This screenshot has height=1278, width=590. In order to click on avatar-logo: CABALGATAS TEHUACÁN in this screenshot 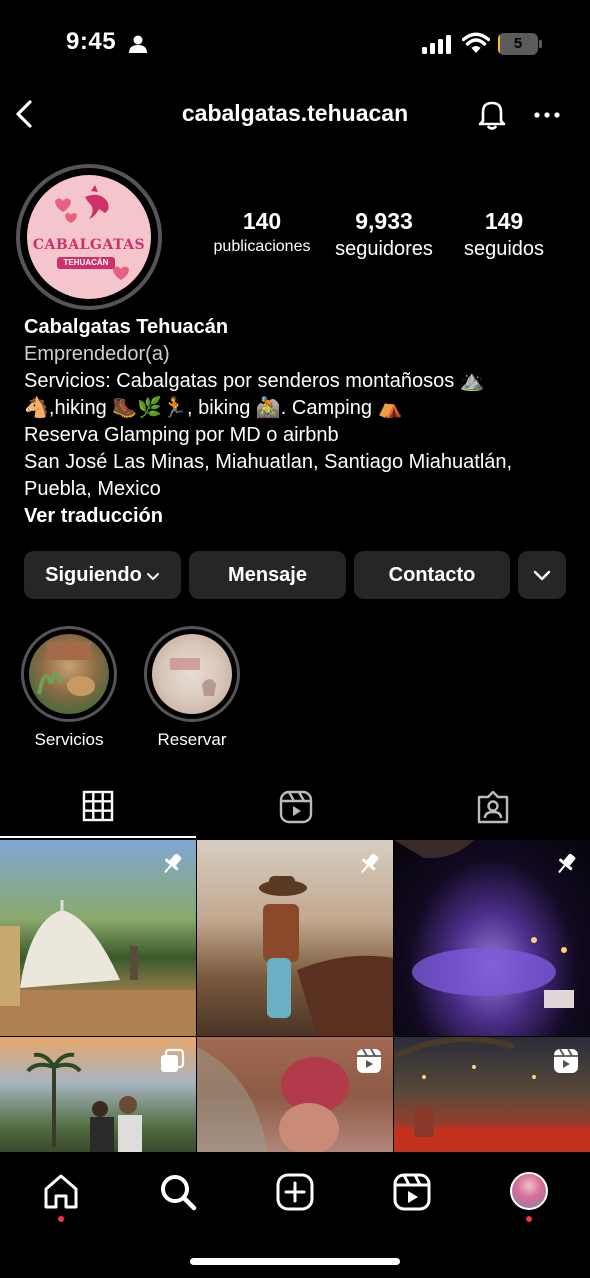, I will do `click(89, 237)`.